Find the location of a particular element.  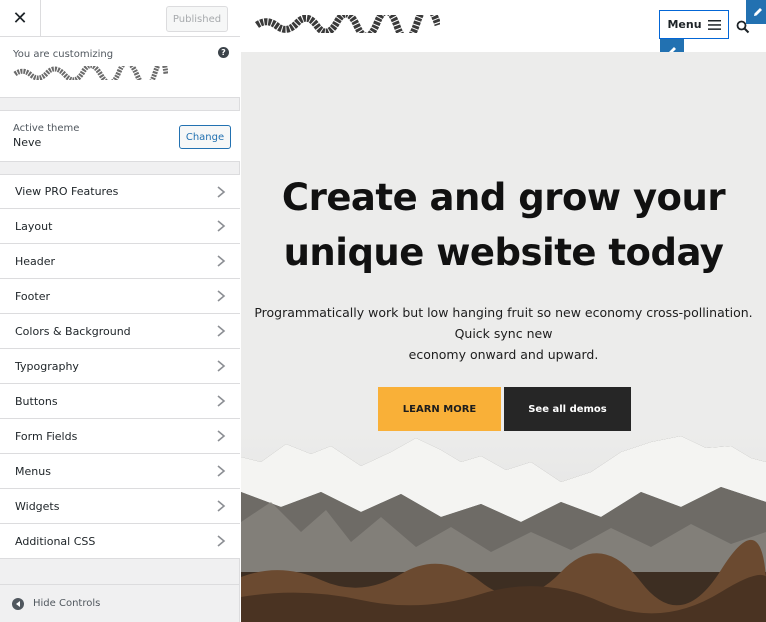

panel-view-pro-features: View PRO Features is located at coordinates (120, 191).